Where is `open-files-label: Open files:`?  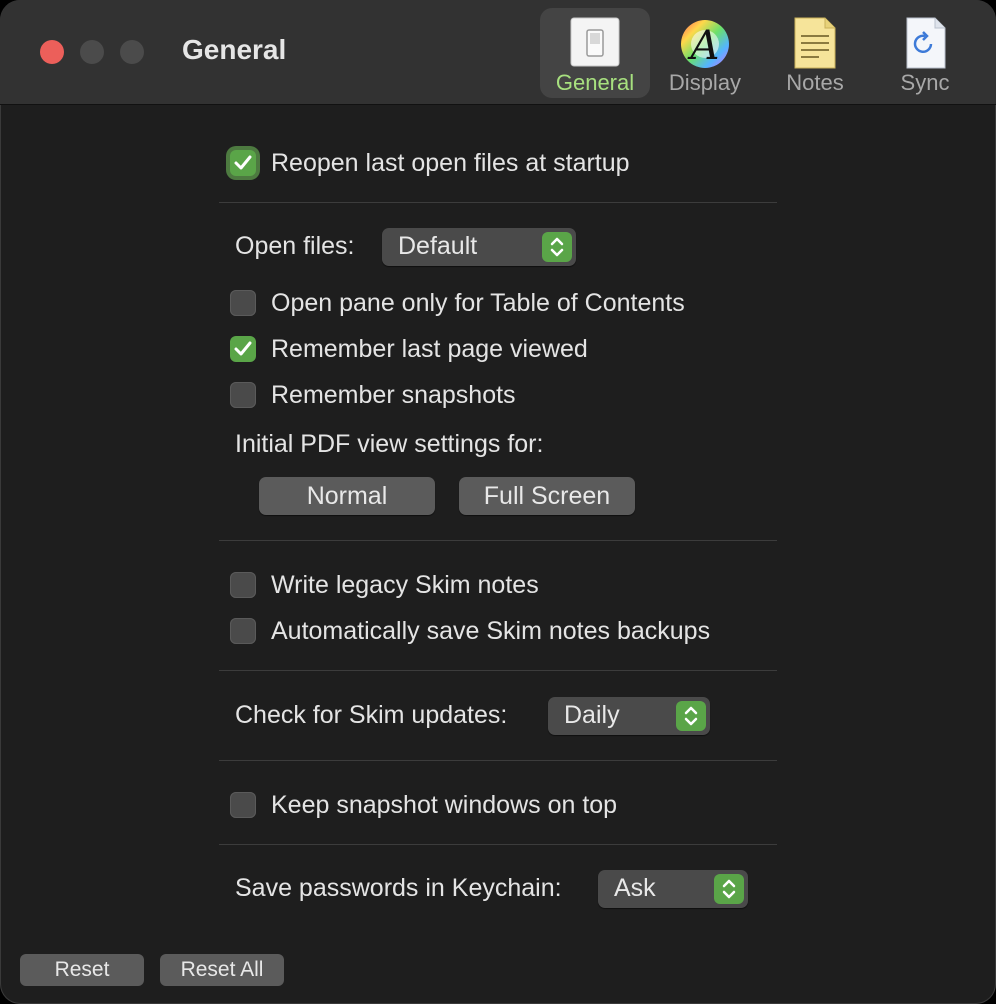 open-files-label: Open files: is located at coordinates (295, 246).